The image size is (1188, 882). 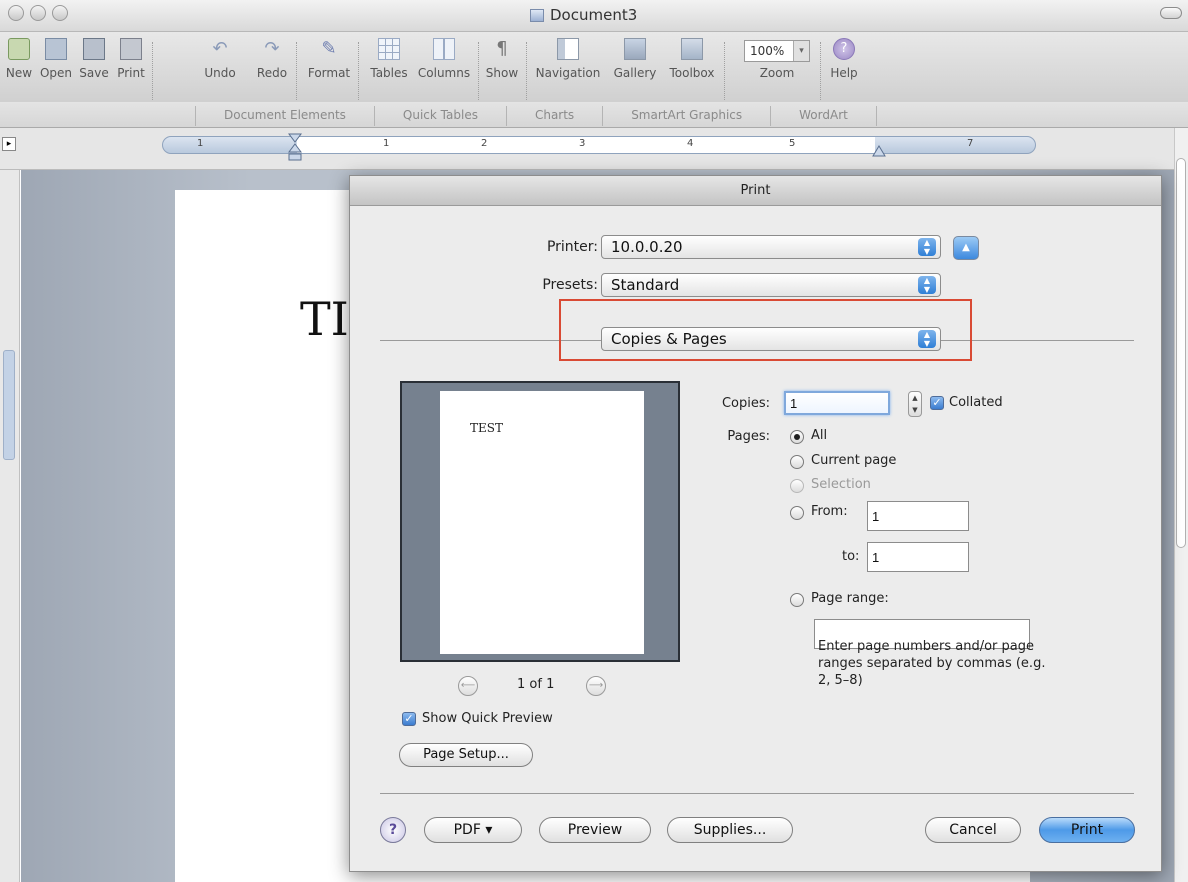 What do you see at coordinates (767, 51) in the screenshot?
I see `zoom-value: 100%` at bounding box center [767, 51].